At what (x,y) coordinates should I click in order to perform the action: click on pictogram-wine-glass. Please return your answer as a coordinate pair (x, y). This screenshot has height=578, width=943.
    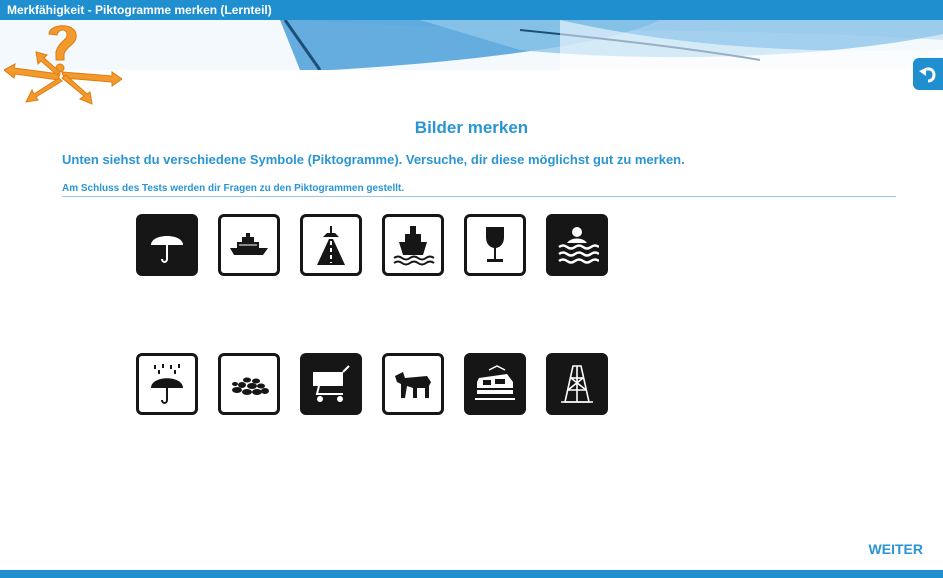
    Looking at the image, I should click on (495, 245).